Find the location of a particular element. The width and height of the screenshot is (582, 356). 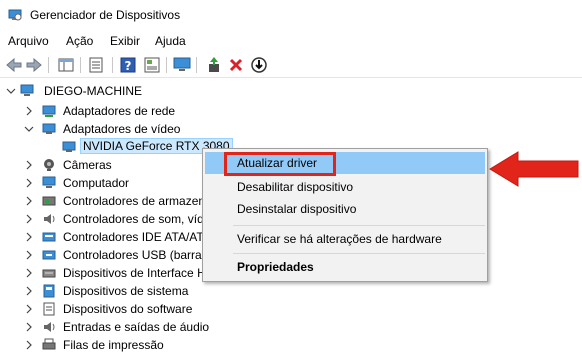

tree-item-label: Controladores de som, víd is located at coordinates (133, 219).